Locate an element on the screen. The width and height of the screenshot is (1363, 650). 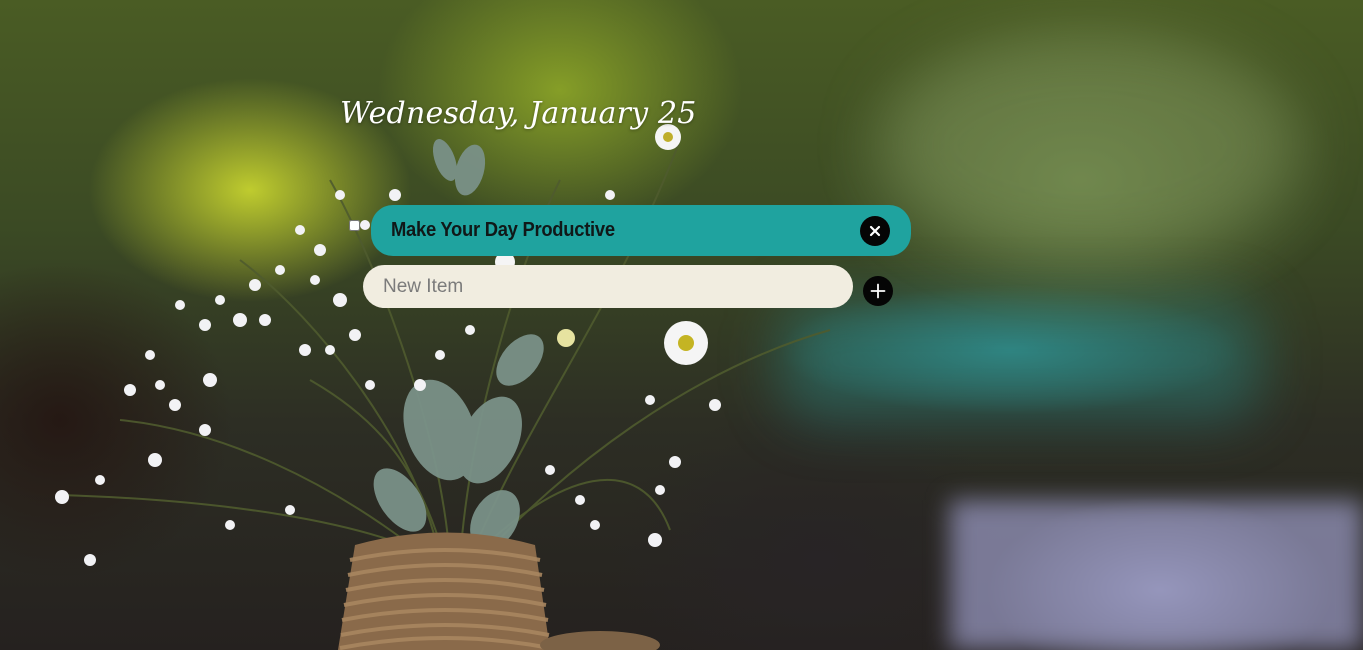
current-date-heading: Wednesday, January 25 is located at coordinates (518, 113).